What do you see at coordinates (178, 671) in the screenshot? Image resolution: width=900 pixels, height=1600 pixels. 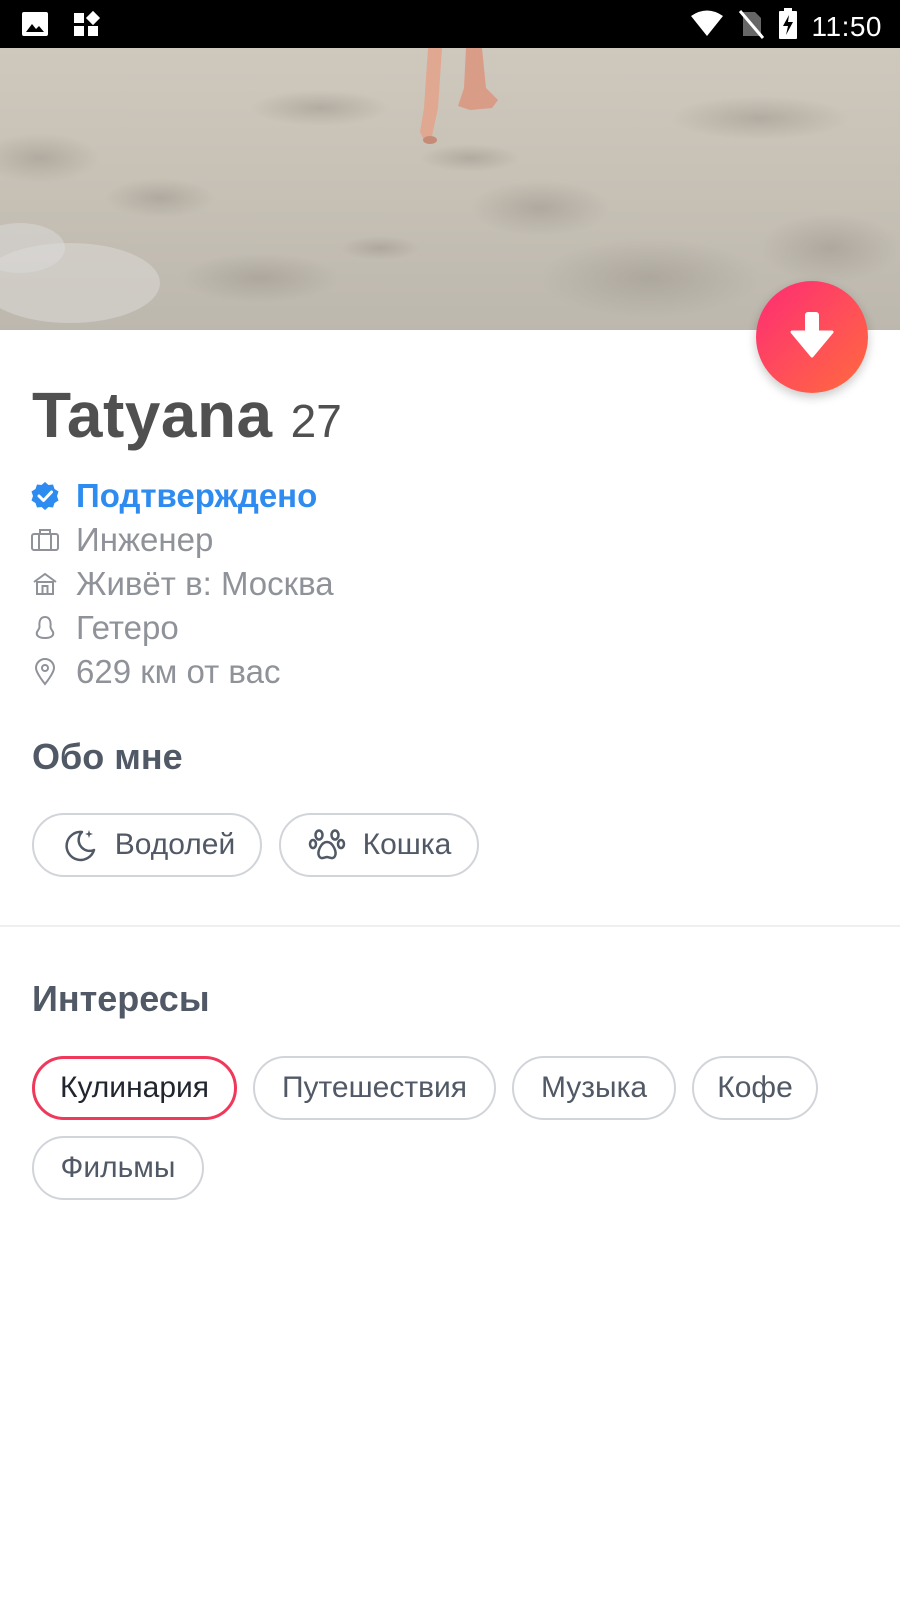 I see `distance-text: 629 км от вас` at bounding box center [178, 671].